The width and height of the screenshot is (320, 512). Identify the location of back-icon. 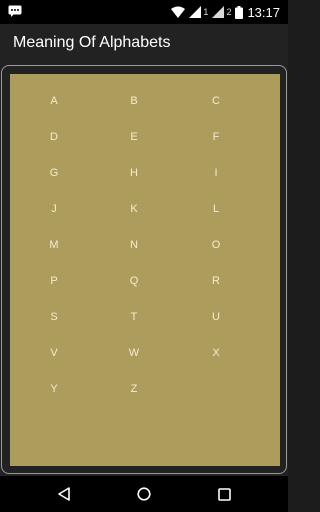
(64, 494).